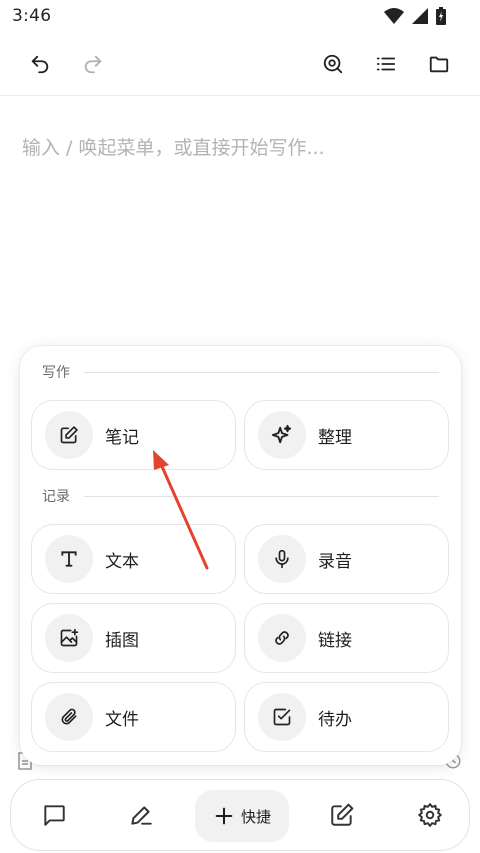 The image size is (480, 853). What do you see at coordinates (56, 497) in the screenshot?
I see `section-label: 记录` at bounding box center [56, 497].